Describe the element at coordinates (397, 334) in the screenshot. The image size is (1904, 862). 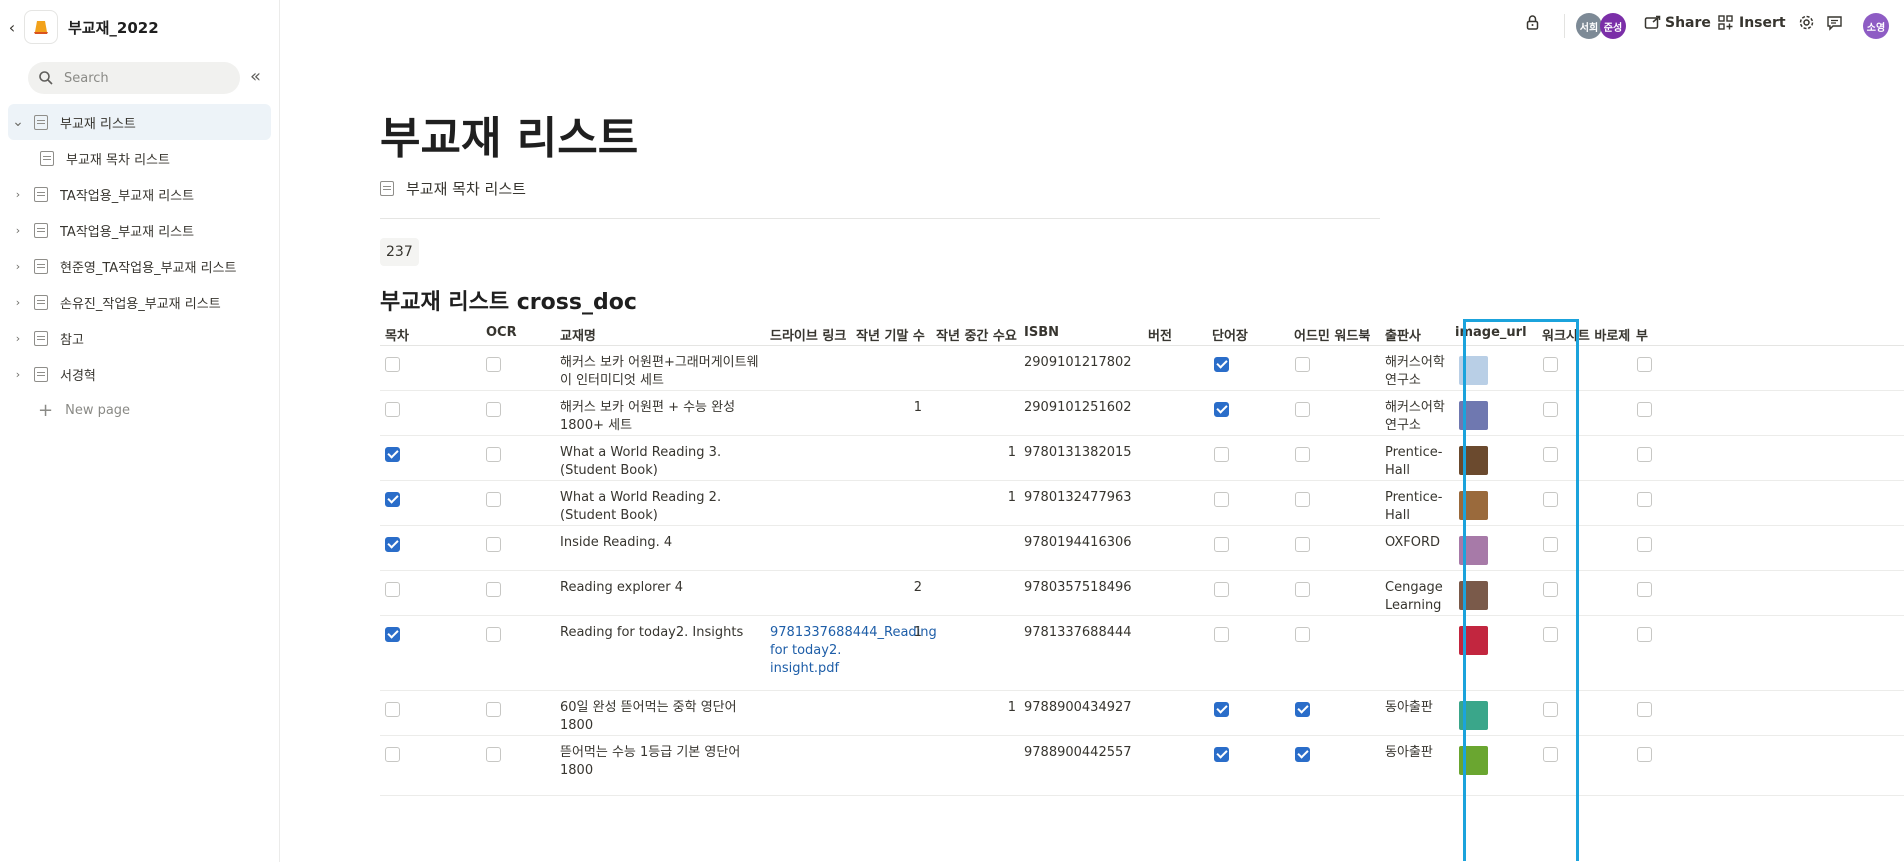
I see `column-header: 목차` at that location.